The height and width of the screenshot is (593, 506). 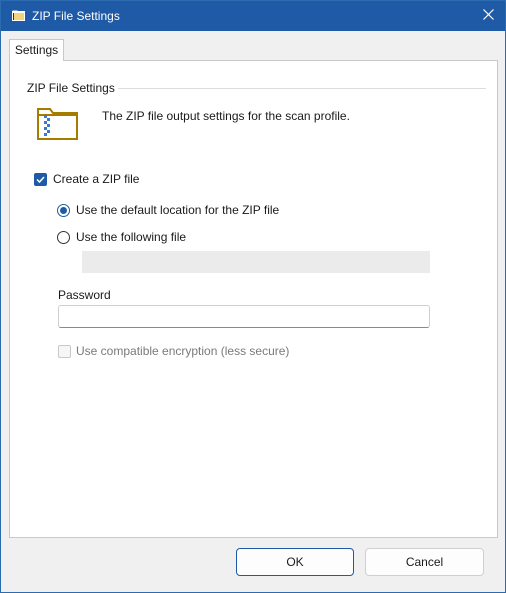 I want to click on following-file-radio, so click(x=63, y=237).